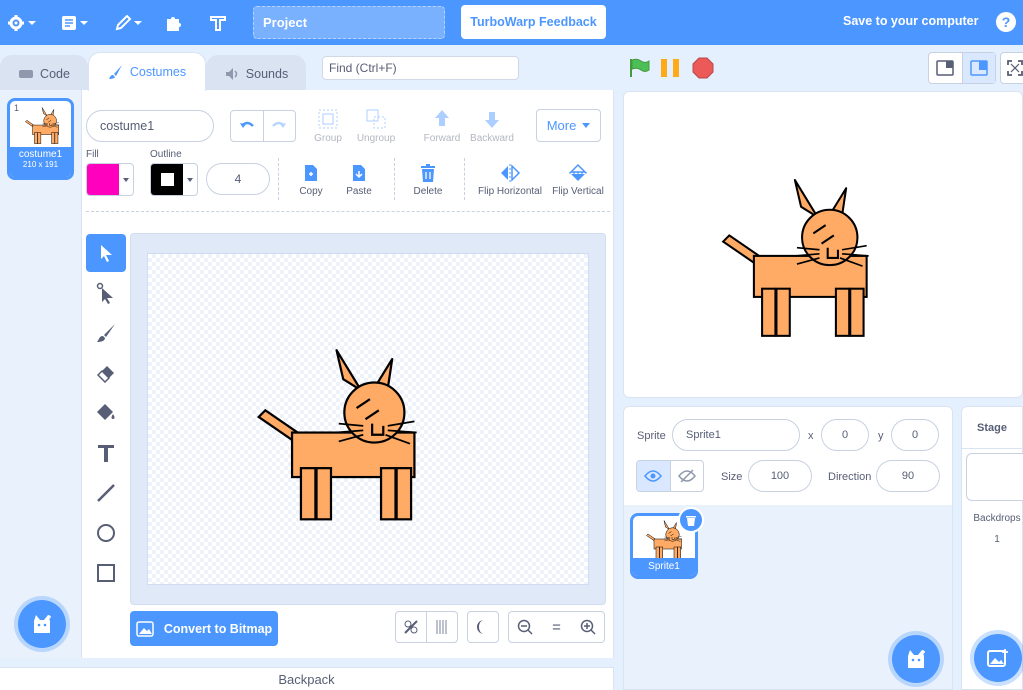 The height and width of the screenshot is (690, 1023). What do you see at coordinates (106, 333) in the screenshot?
I see `brush-tool` at bounding box center [106, 333].